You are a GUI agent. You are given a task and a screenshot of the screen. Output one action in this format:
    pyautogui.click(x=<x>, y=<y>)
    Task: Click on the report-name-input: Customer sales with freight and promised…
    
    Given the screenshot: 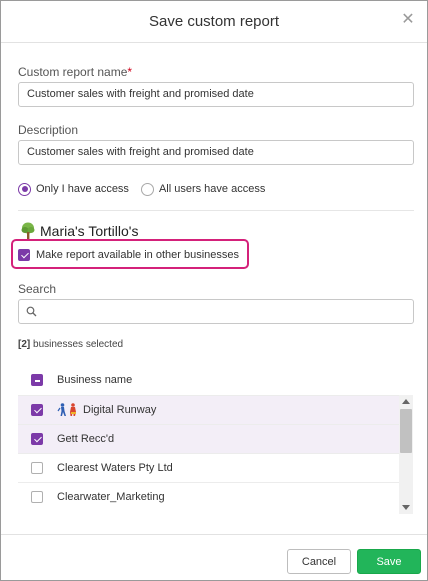 What is the action you would take?
    pyautogui.click(x=216, y=94)
    